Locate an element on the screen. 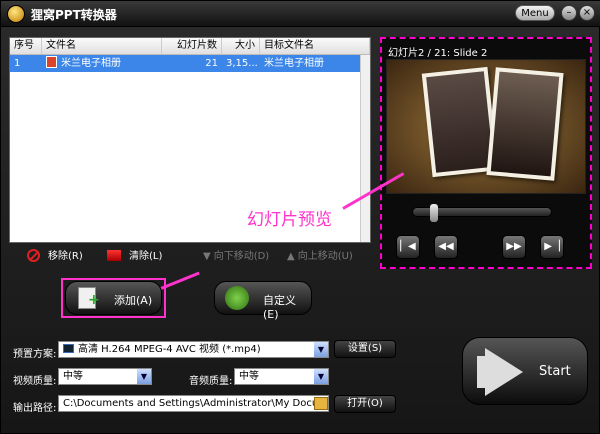 The image size is (600, 434). slide-preview-image is located at coordinates (486, 126).